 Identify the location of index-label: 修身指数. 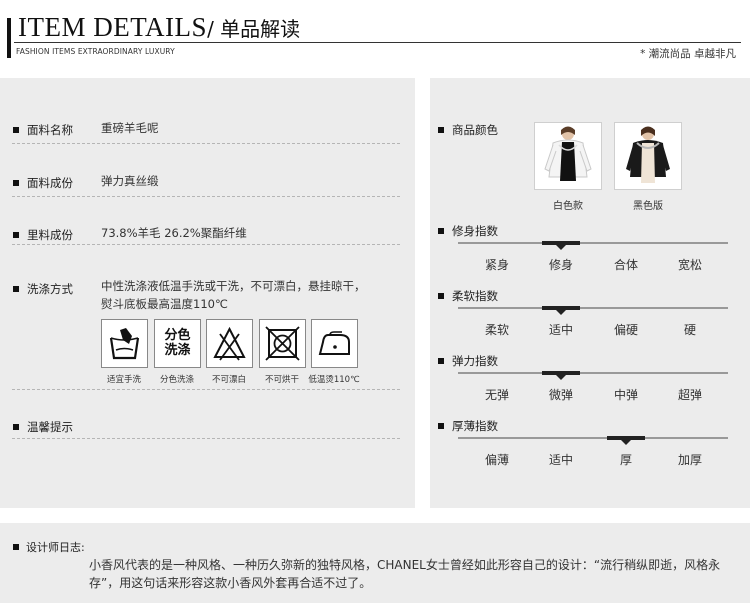
(475, 231).